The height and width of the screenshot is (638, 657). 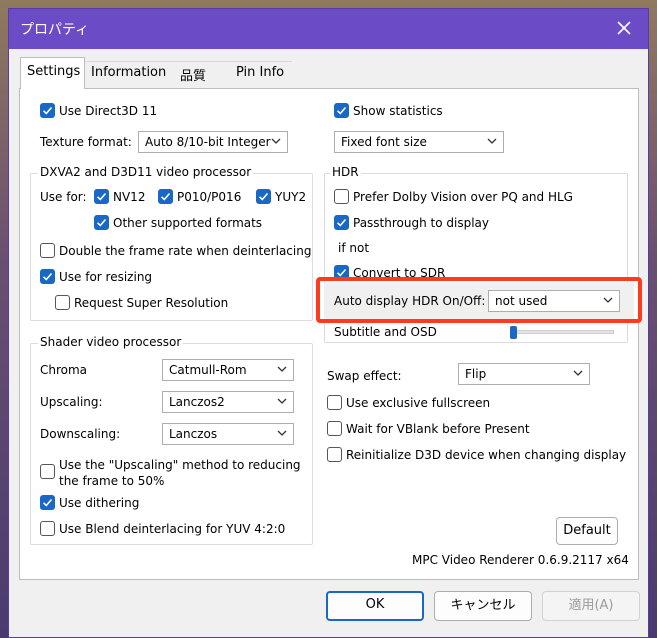 I want to click on checkbox-label: Request Super Resolution, so click(x=151, y=302).